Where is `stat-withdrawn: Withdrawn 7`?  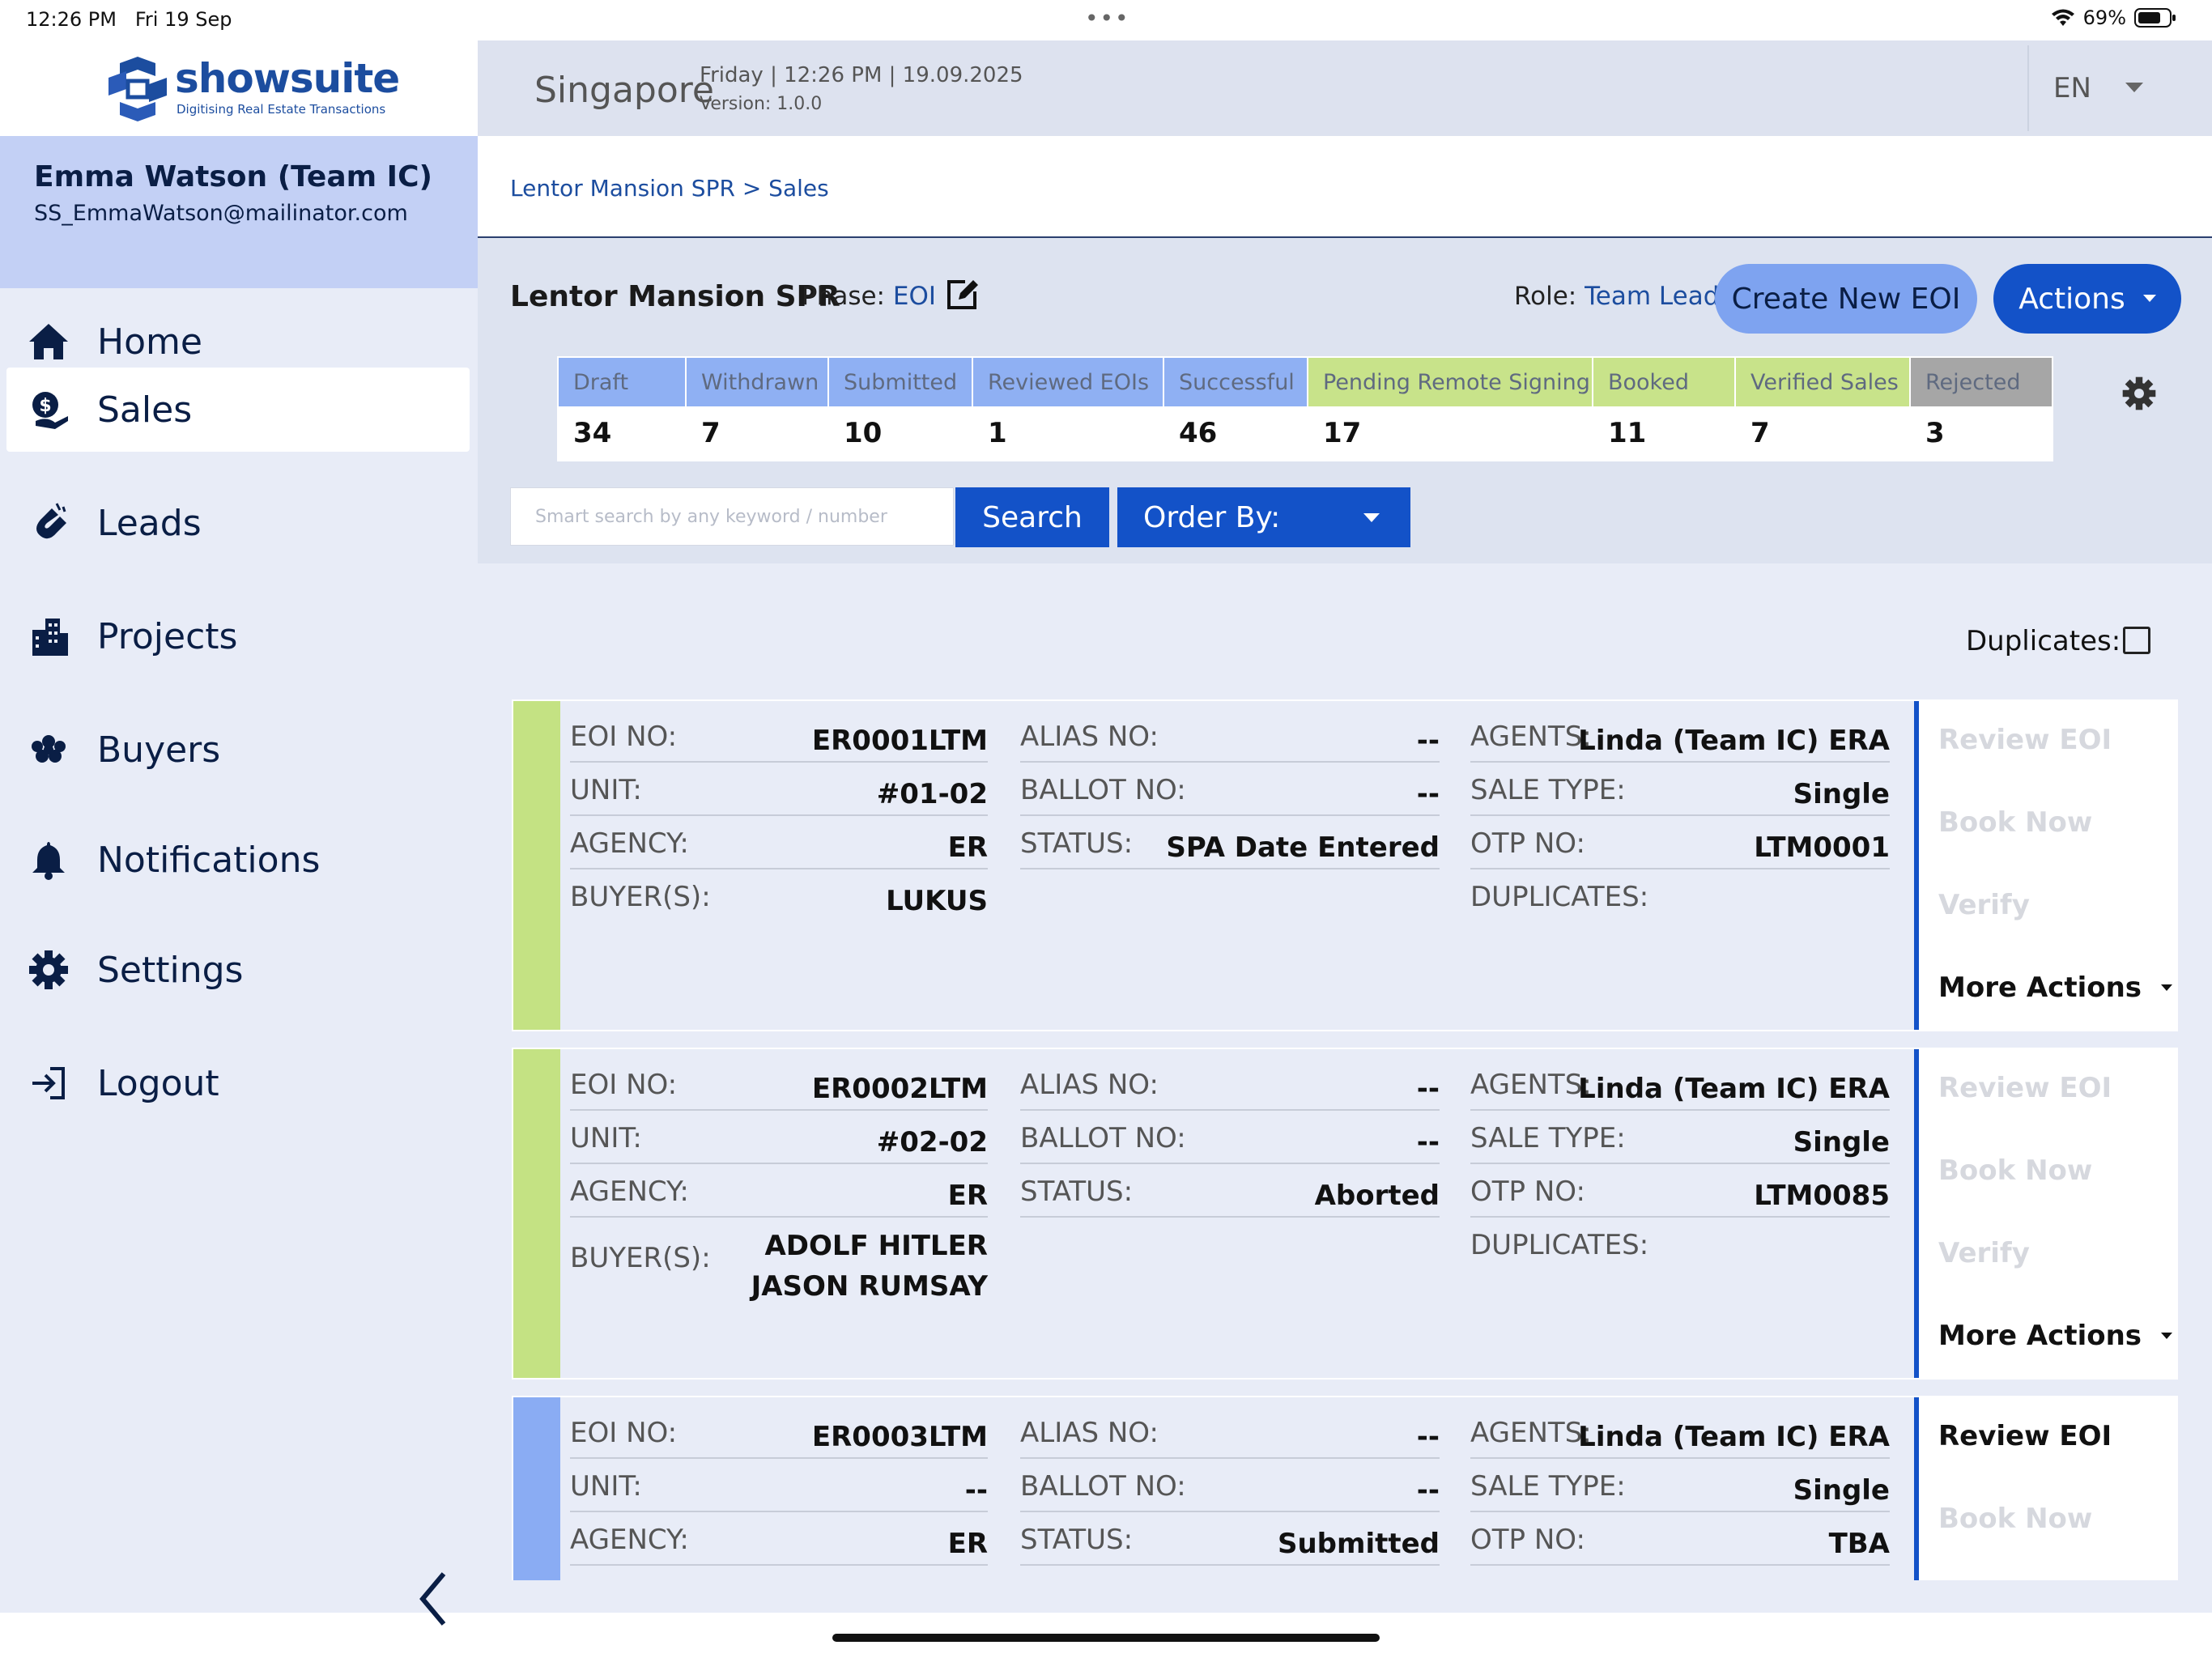
stat-withdrawn: Withdrawn 7 is located at coordinates (757, 408).